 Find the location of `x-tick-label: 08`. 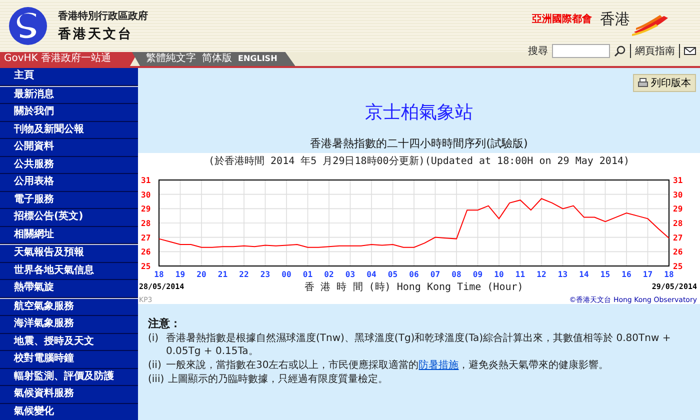

x-tick-label: 08 is located at coordinates (457, 274).